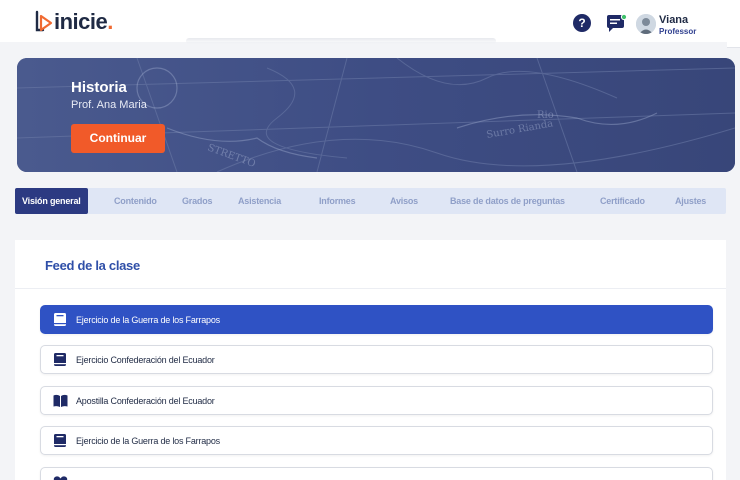 The height and width of the screenshot is (480, 740). Describe the element at coordinates (44, 21) in the screenshot. I see `logo-mark-icon` at that location.